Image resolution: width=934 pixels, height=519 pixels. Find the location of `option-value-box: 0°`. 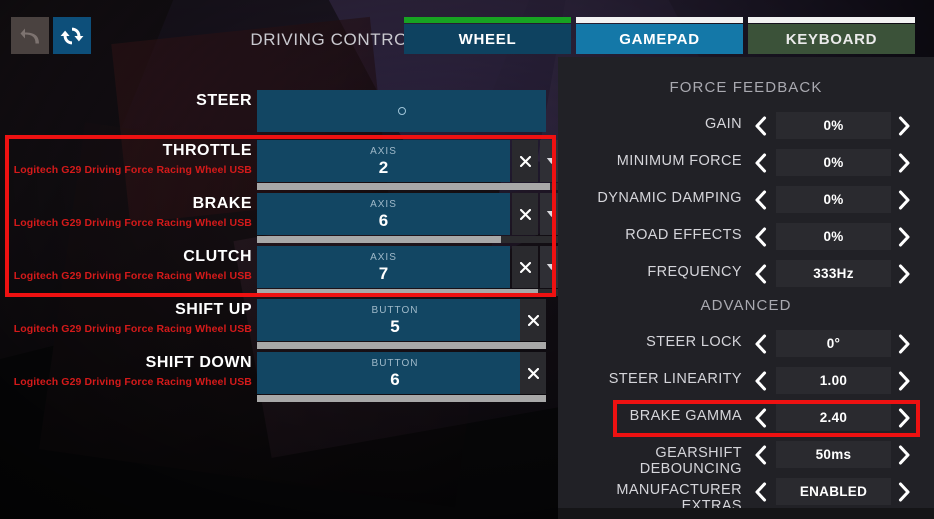

option-value-box: 0° is located at coordinates (833, 343).